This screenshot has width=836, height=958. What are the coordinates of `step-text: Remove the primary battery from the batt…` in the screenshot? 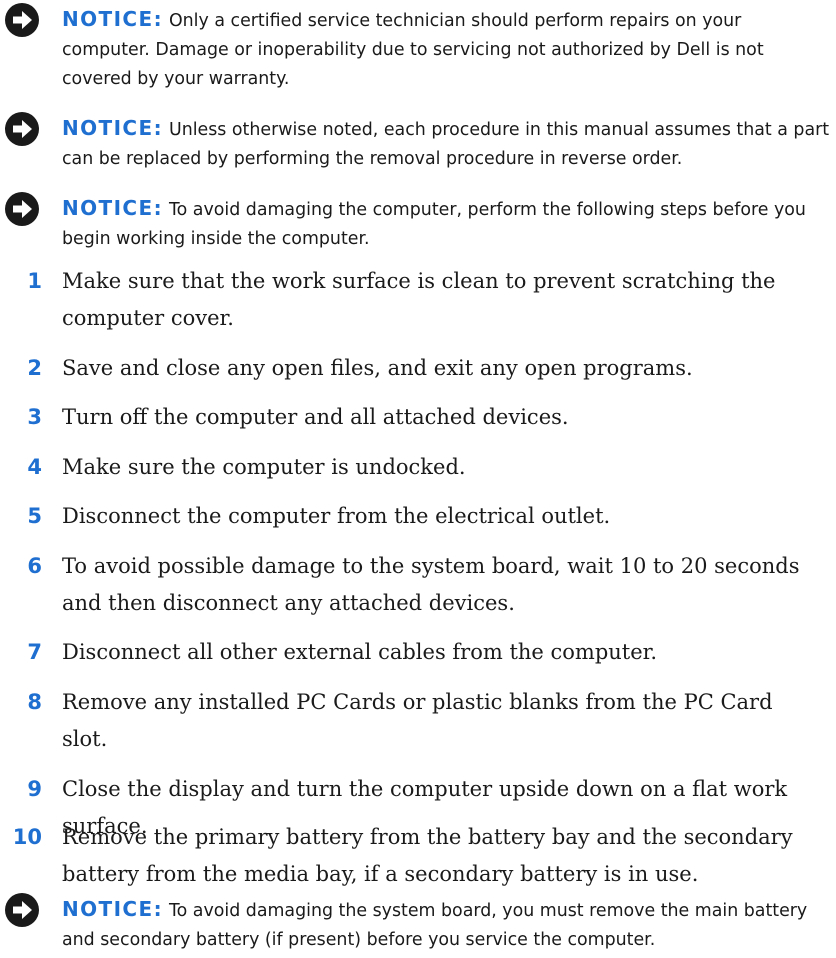 It's located at (427, 855).